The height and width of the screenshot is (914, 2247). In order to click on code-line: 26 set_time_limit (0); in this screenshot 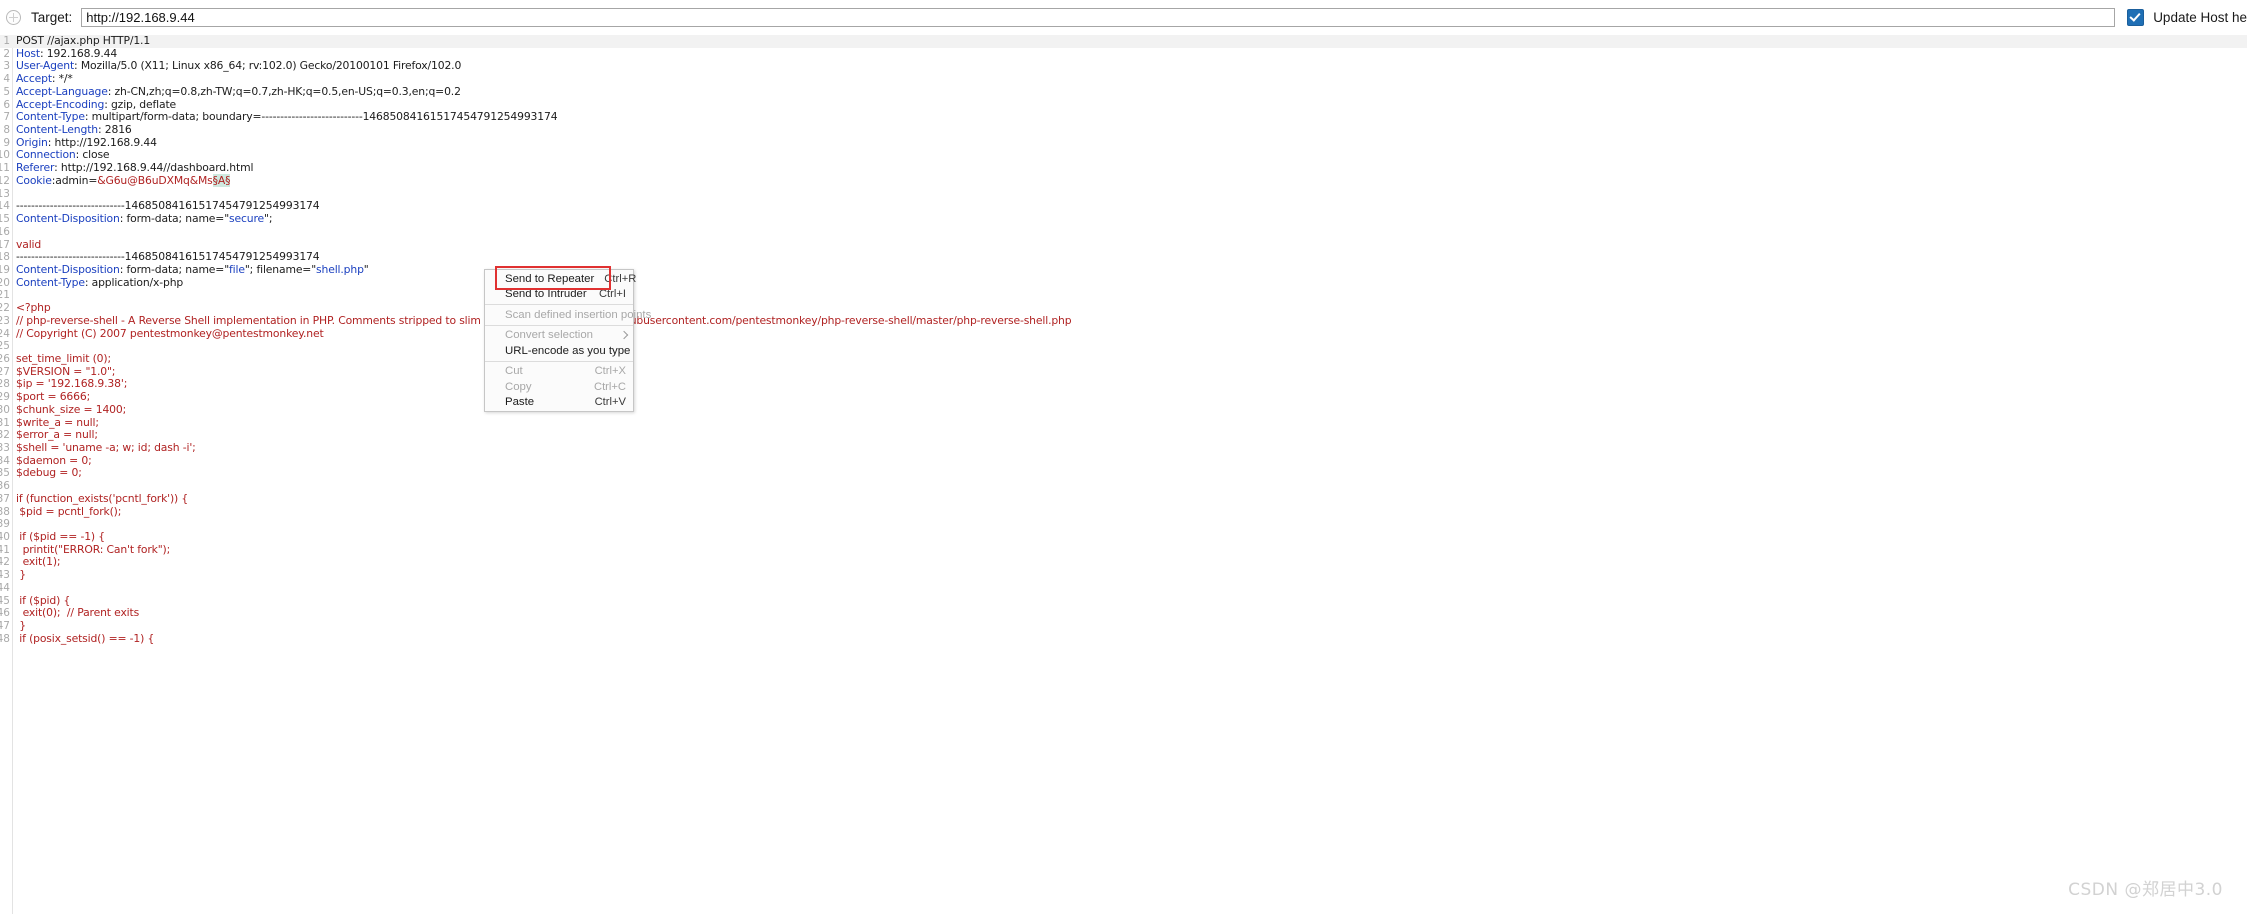, I will do `click(1123, 358)`.